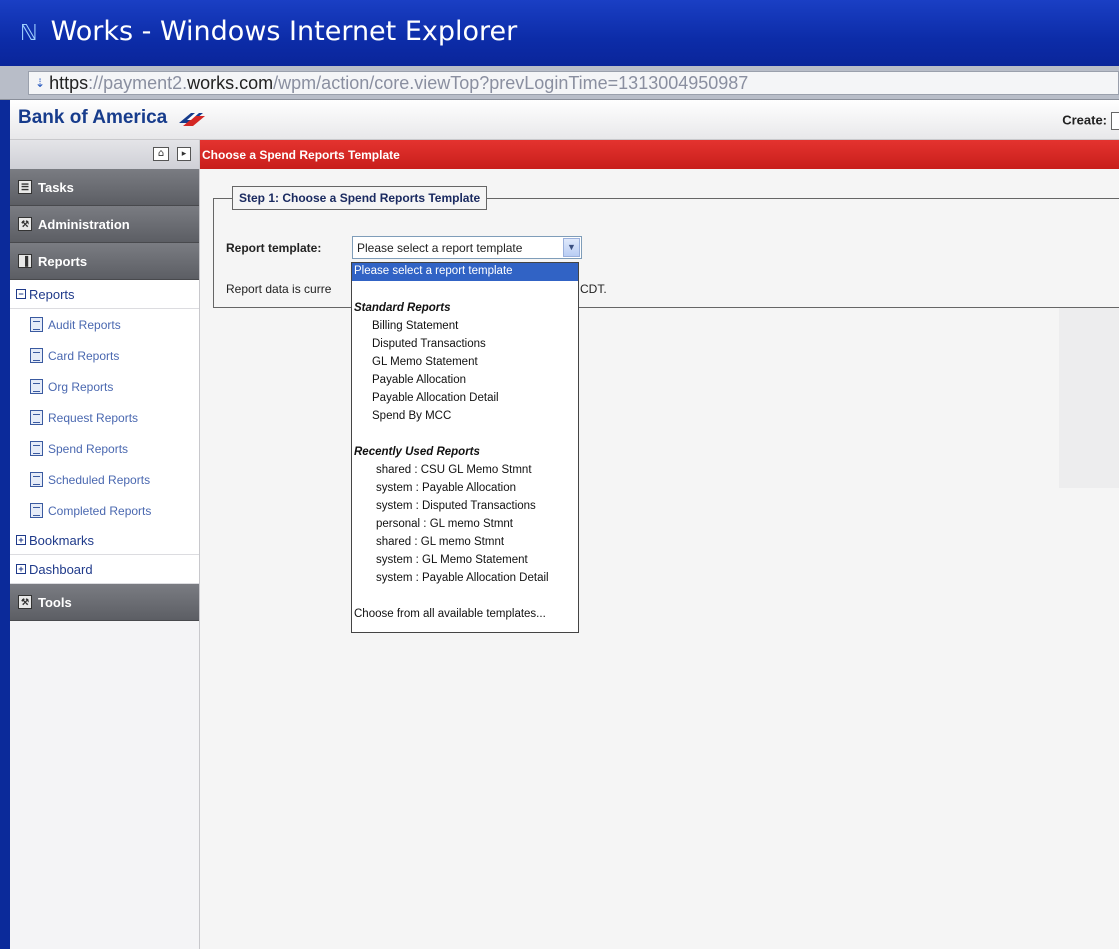  What do you see at coordinates (360, 198) in the screenshot?
I see `step-legend: Step 1: Choose a Spend Reports Template` at bounding box center [360, 198].